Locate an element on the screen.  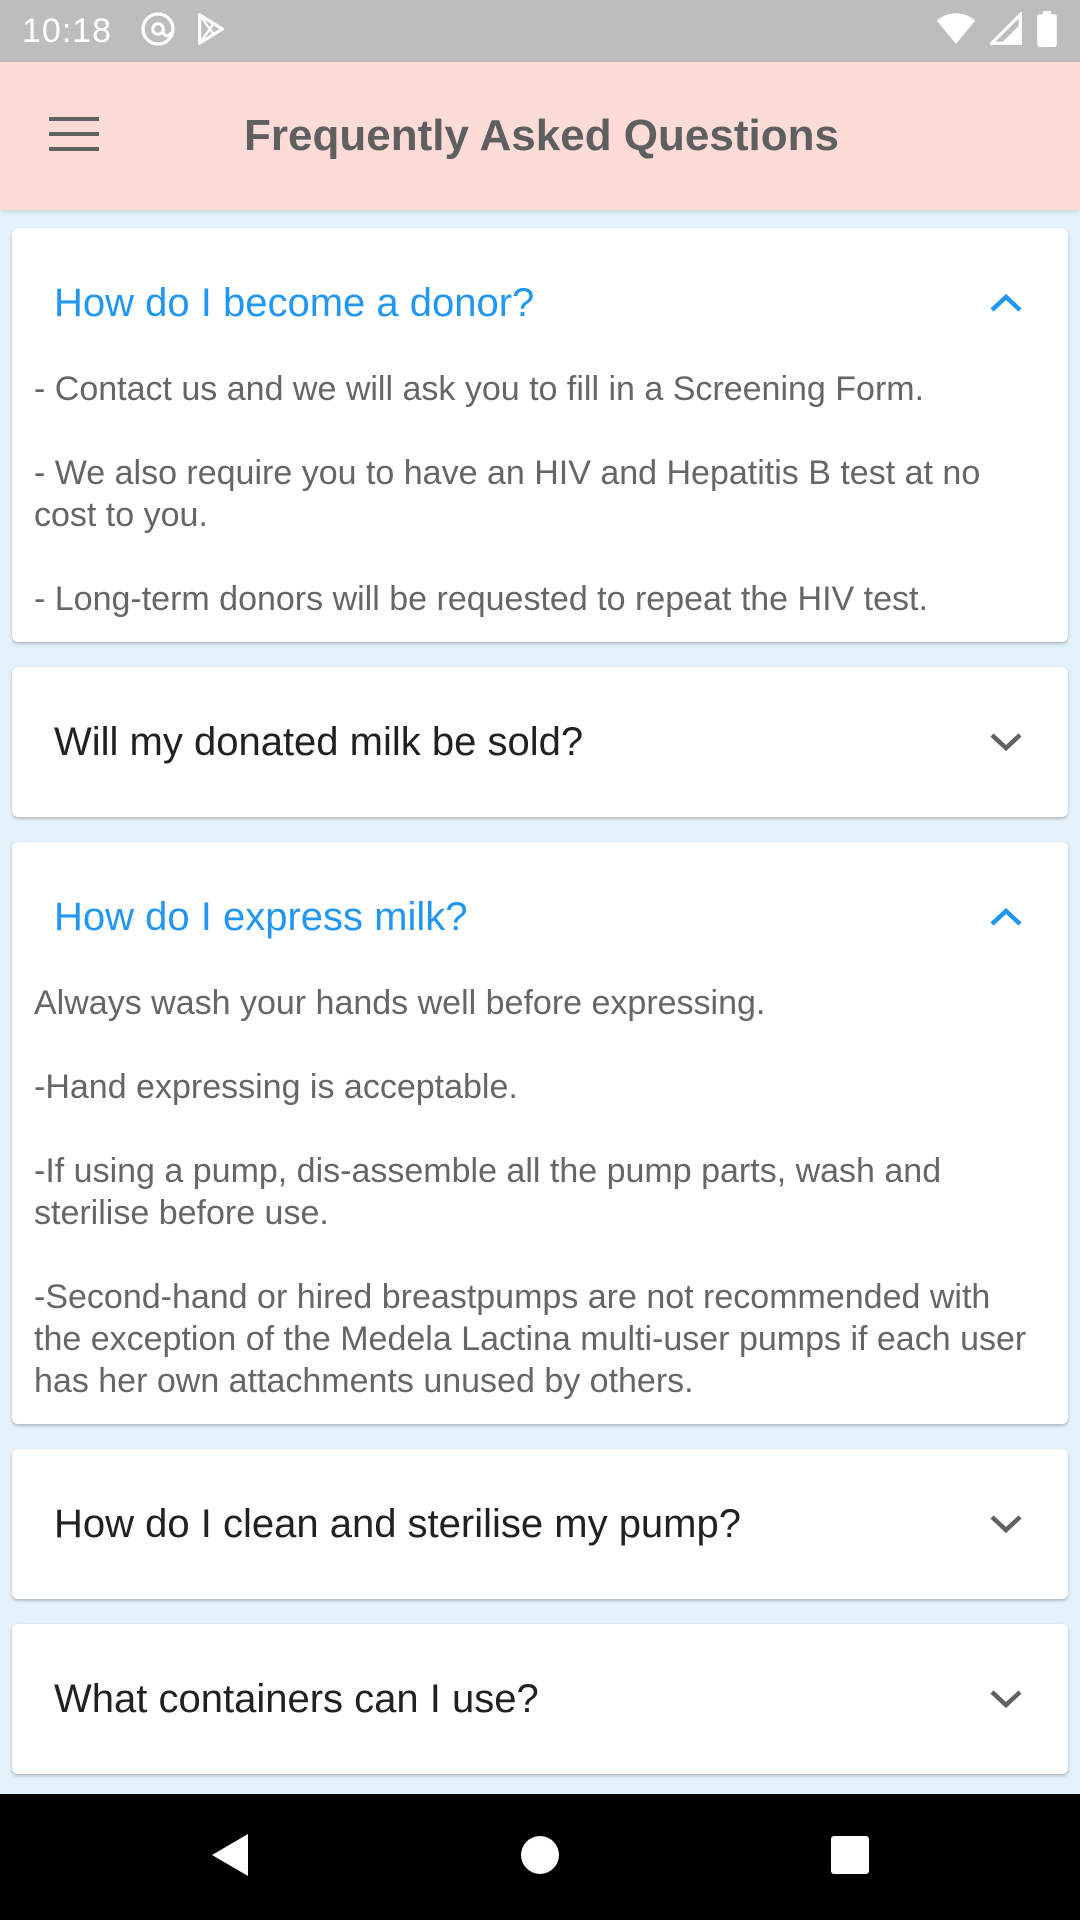
back-icon is located at coordinates (230, 1857).